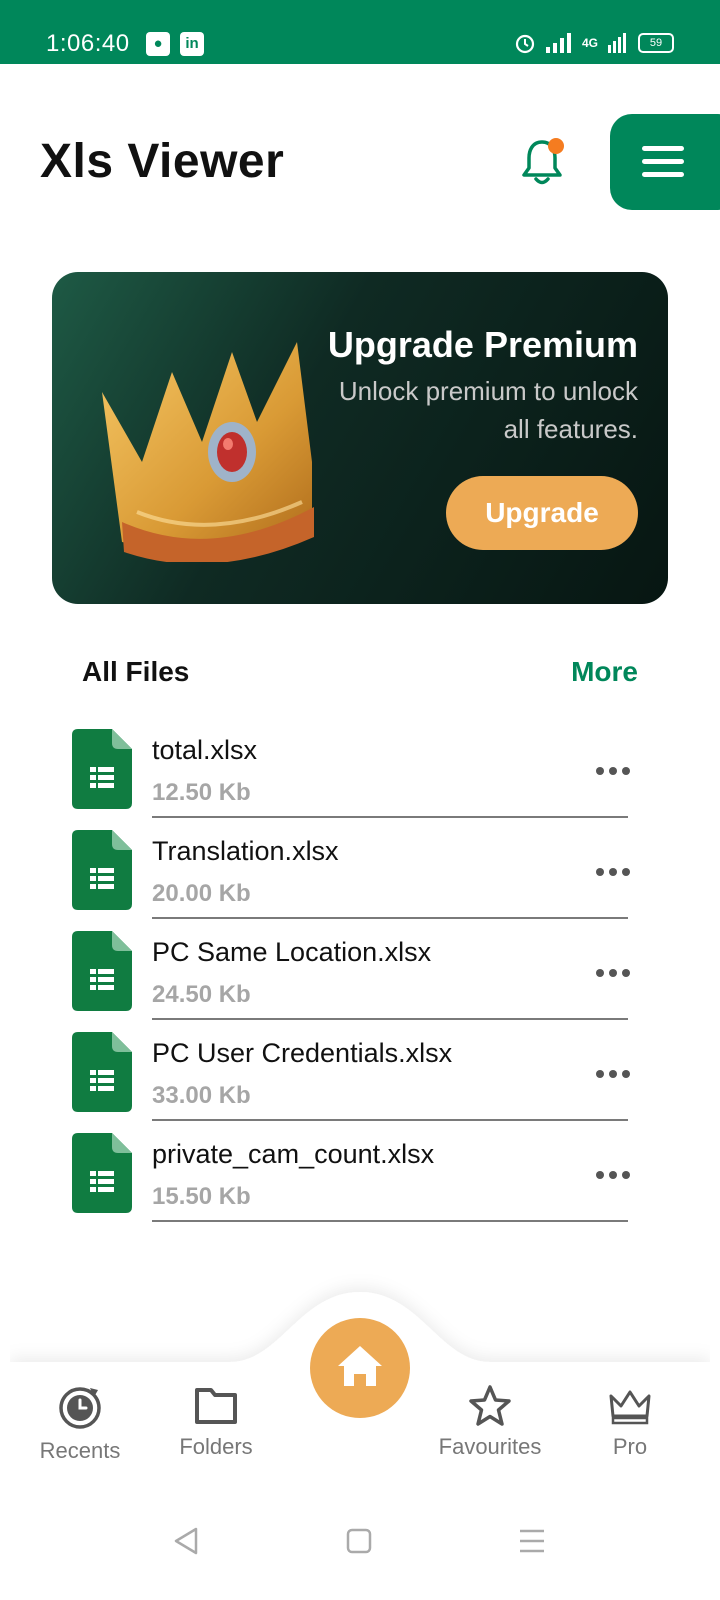 The height and width of the screenshot is (1600, 720). What do you see at coordinates (186, 1541) in the screenshot?
I see `back-icon` at bounding box center [186, 1541].